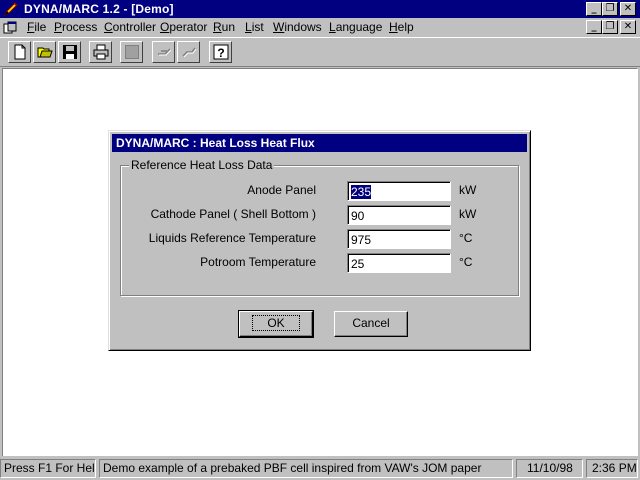 The image size is (640, 480). I want to click on anode-panel-unit: kW, so click(468, 190).